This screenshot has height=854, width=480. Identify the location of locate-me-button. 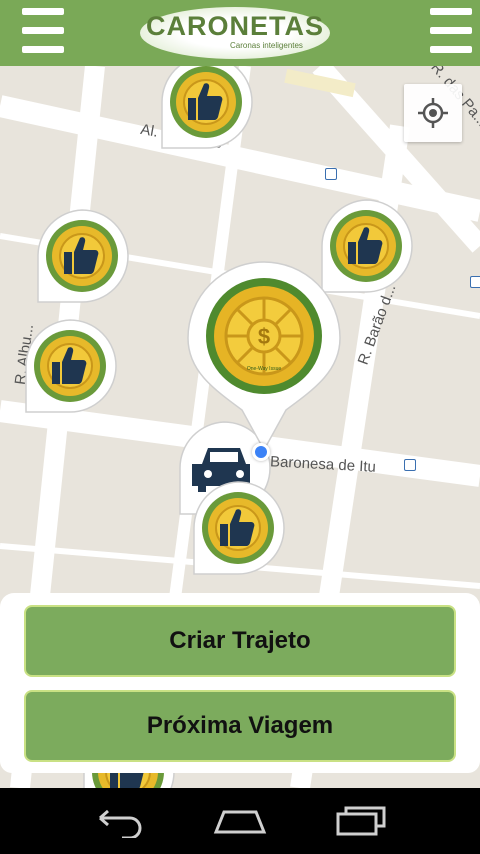
(433, 113).